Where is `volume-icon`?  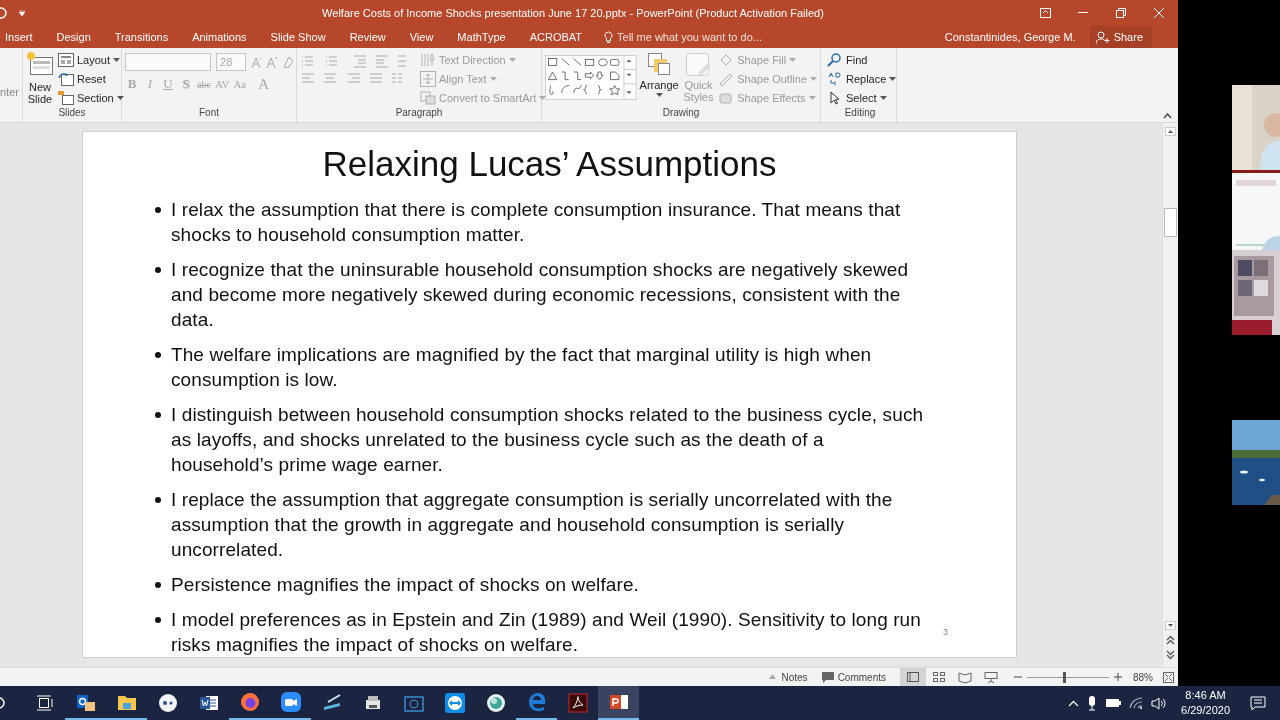
volume-icon is located at coordinates (1159, 703).